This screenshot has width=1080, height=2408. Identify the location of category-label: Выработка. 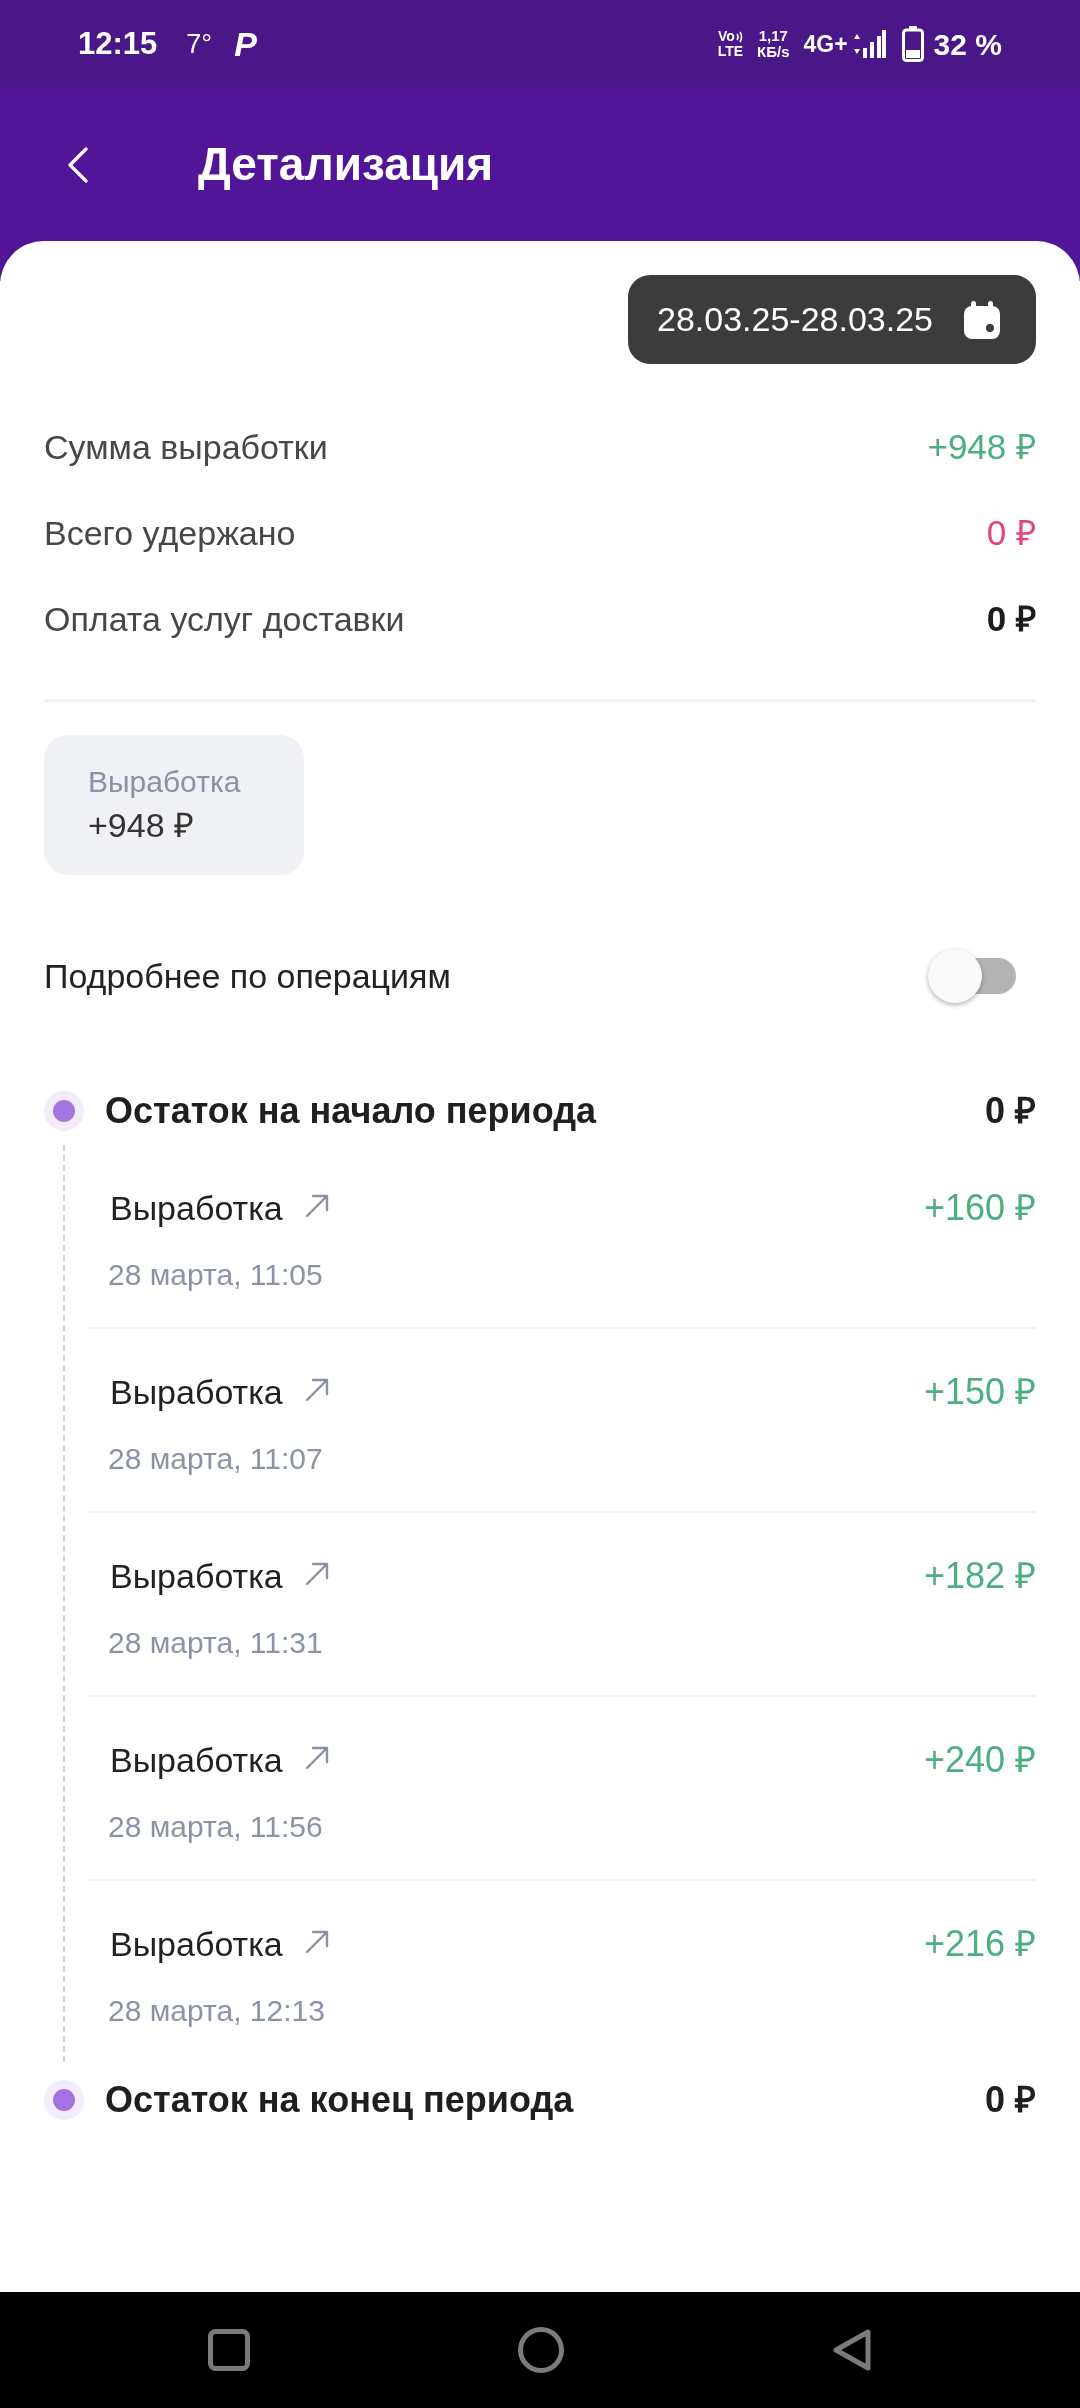
(165, 782).